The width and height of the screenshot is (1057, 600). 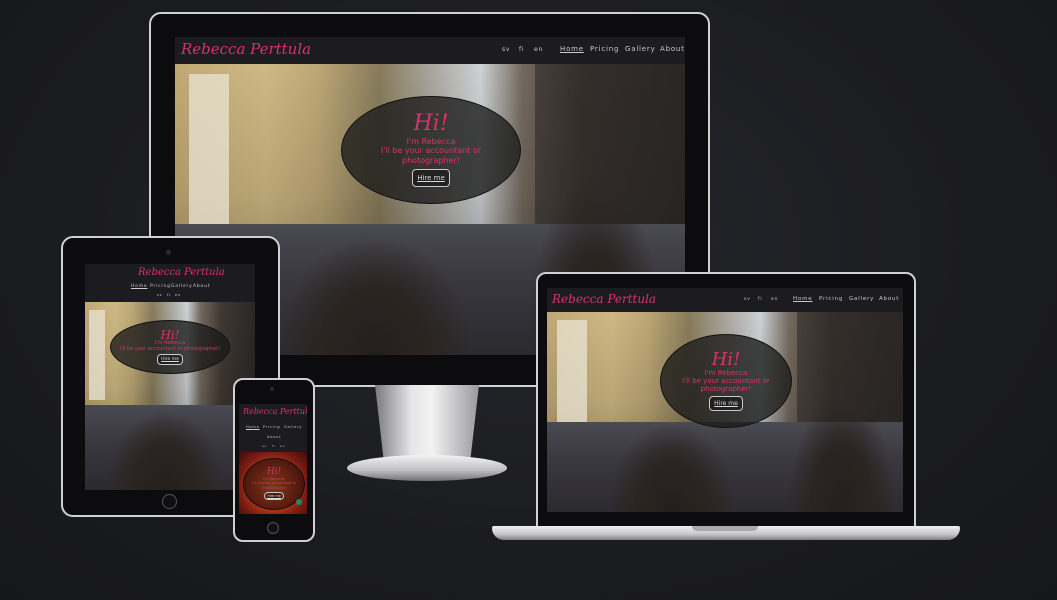 I want to click on tablet-home-button, so click(x=169, y=501).